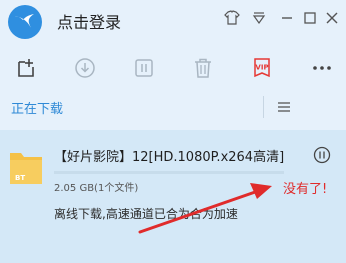  What do you see at coordinates (144, 68) in the screenshot?
I see `pause-icon` at bounding box center [144, 68].